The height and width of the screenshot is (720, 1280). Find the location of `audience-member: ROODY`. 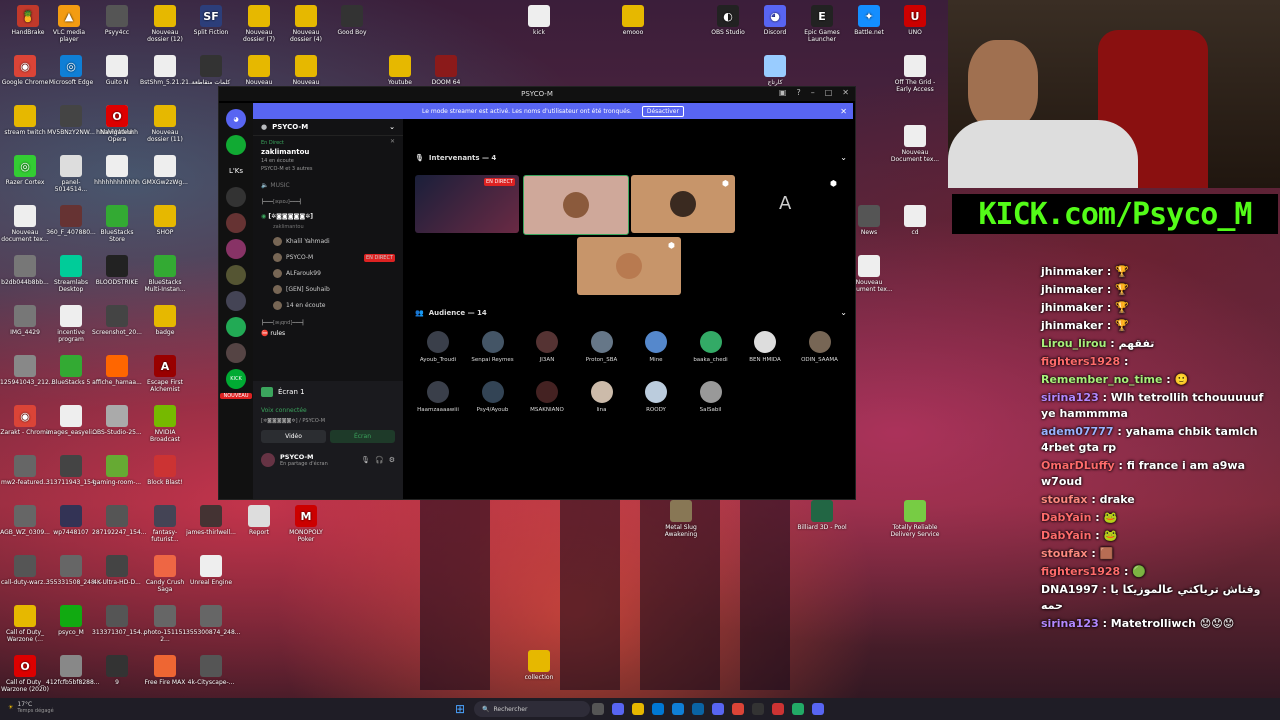

audience-member: ROODY is located at coordinates (656, 397).